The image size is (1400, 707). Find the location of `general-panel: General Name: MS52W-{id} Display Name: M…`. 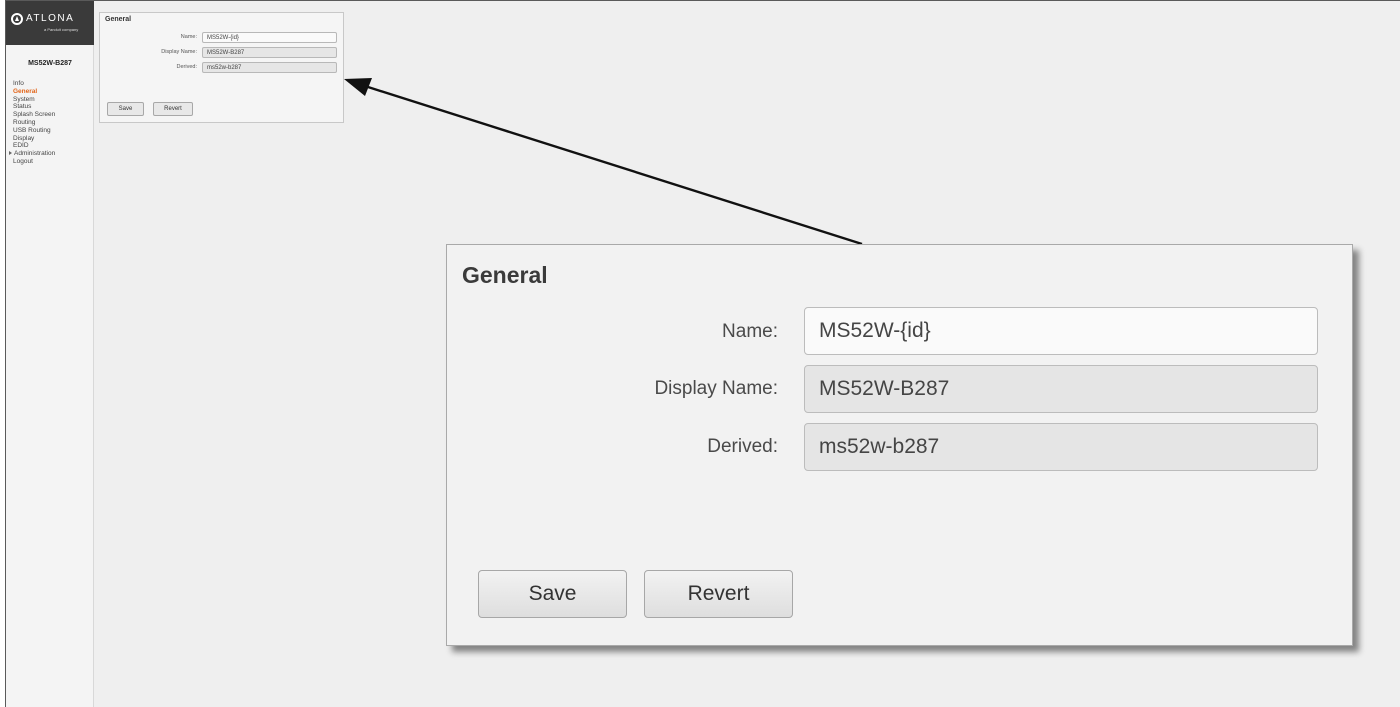

general-panel: General Name: MS52W-{id} Display Name: M… is located at coordinates (221, 67).